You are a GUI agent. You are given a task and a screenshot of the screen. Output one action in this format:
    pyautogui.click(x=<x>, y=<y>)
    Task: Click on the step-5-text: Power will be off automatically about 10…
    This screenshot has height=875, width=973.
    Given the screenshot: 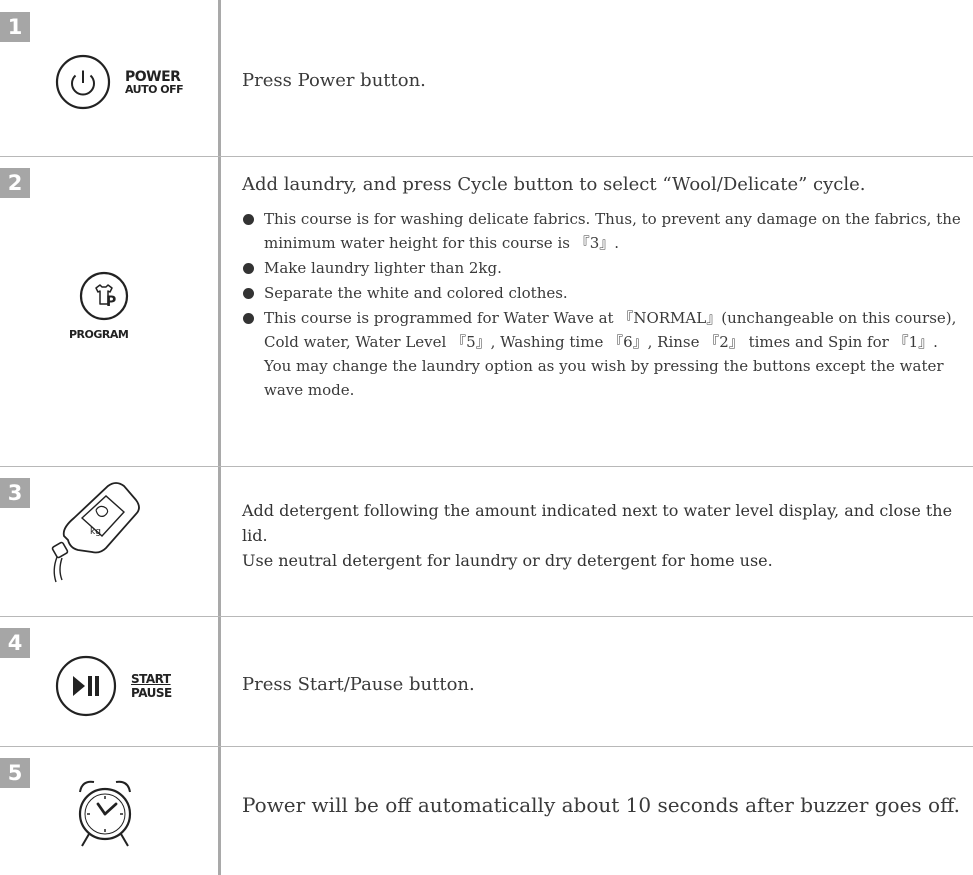 What is the action you would take?
    pyautogui.click(x=601, y=805)
    